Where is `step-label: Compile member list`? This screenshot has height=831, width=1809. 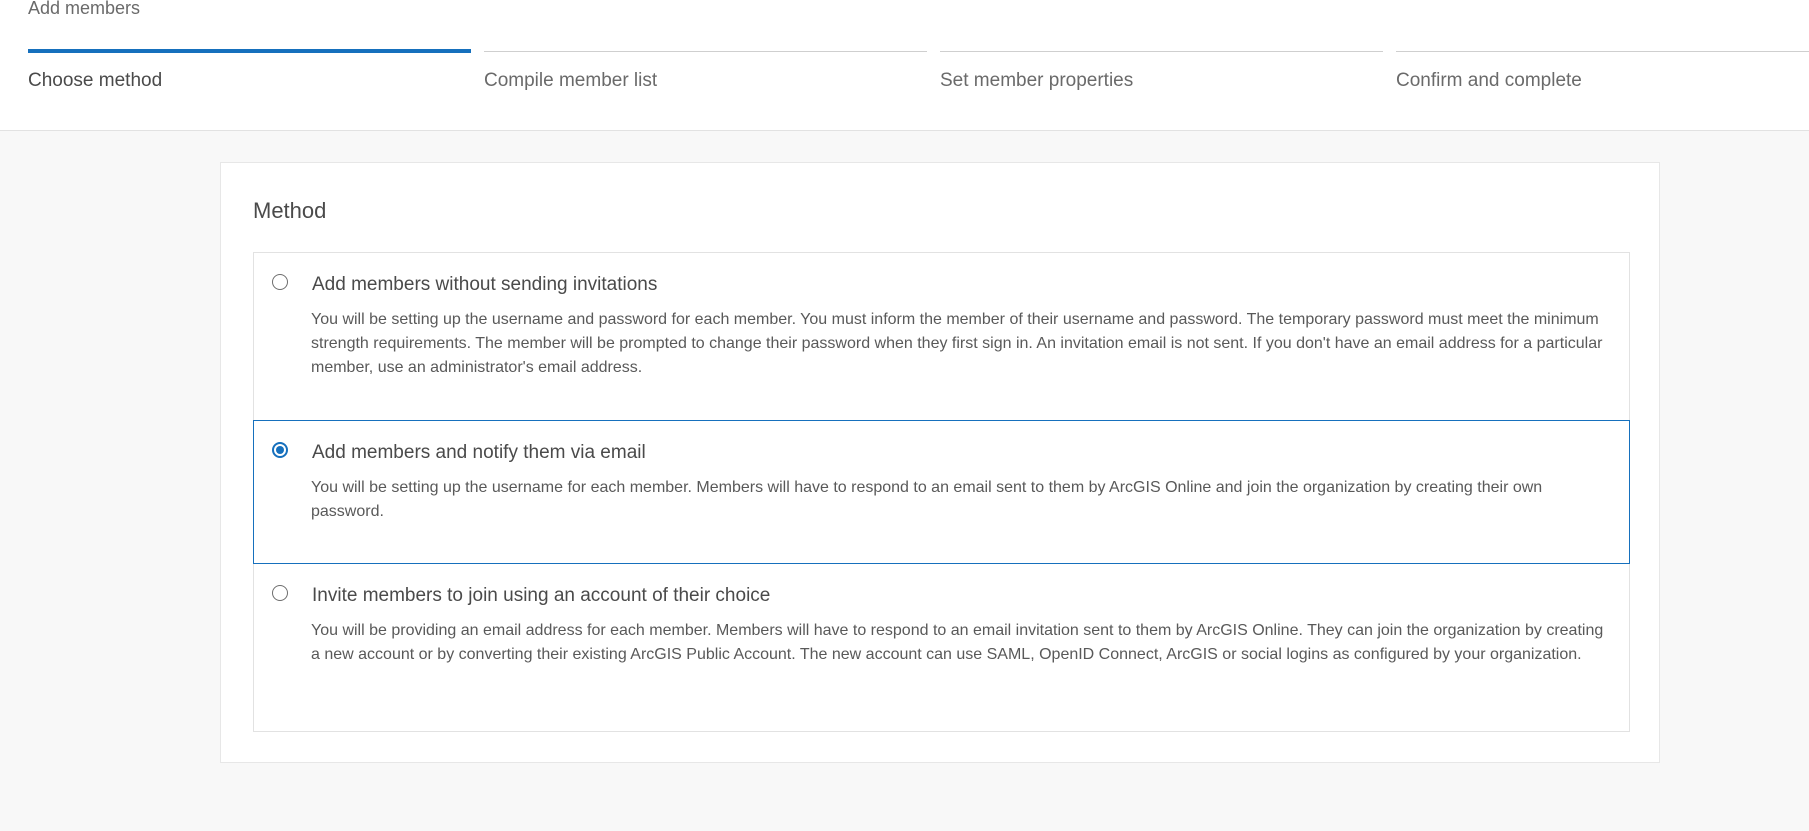 step-label: Compile member list is located at coordinates (571, 80).